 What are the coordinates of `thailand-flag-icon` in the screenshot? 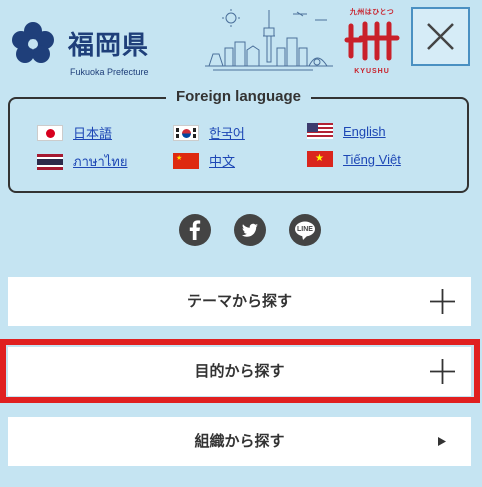 It's located at (50, 161).